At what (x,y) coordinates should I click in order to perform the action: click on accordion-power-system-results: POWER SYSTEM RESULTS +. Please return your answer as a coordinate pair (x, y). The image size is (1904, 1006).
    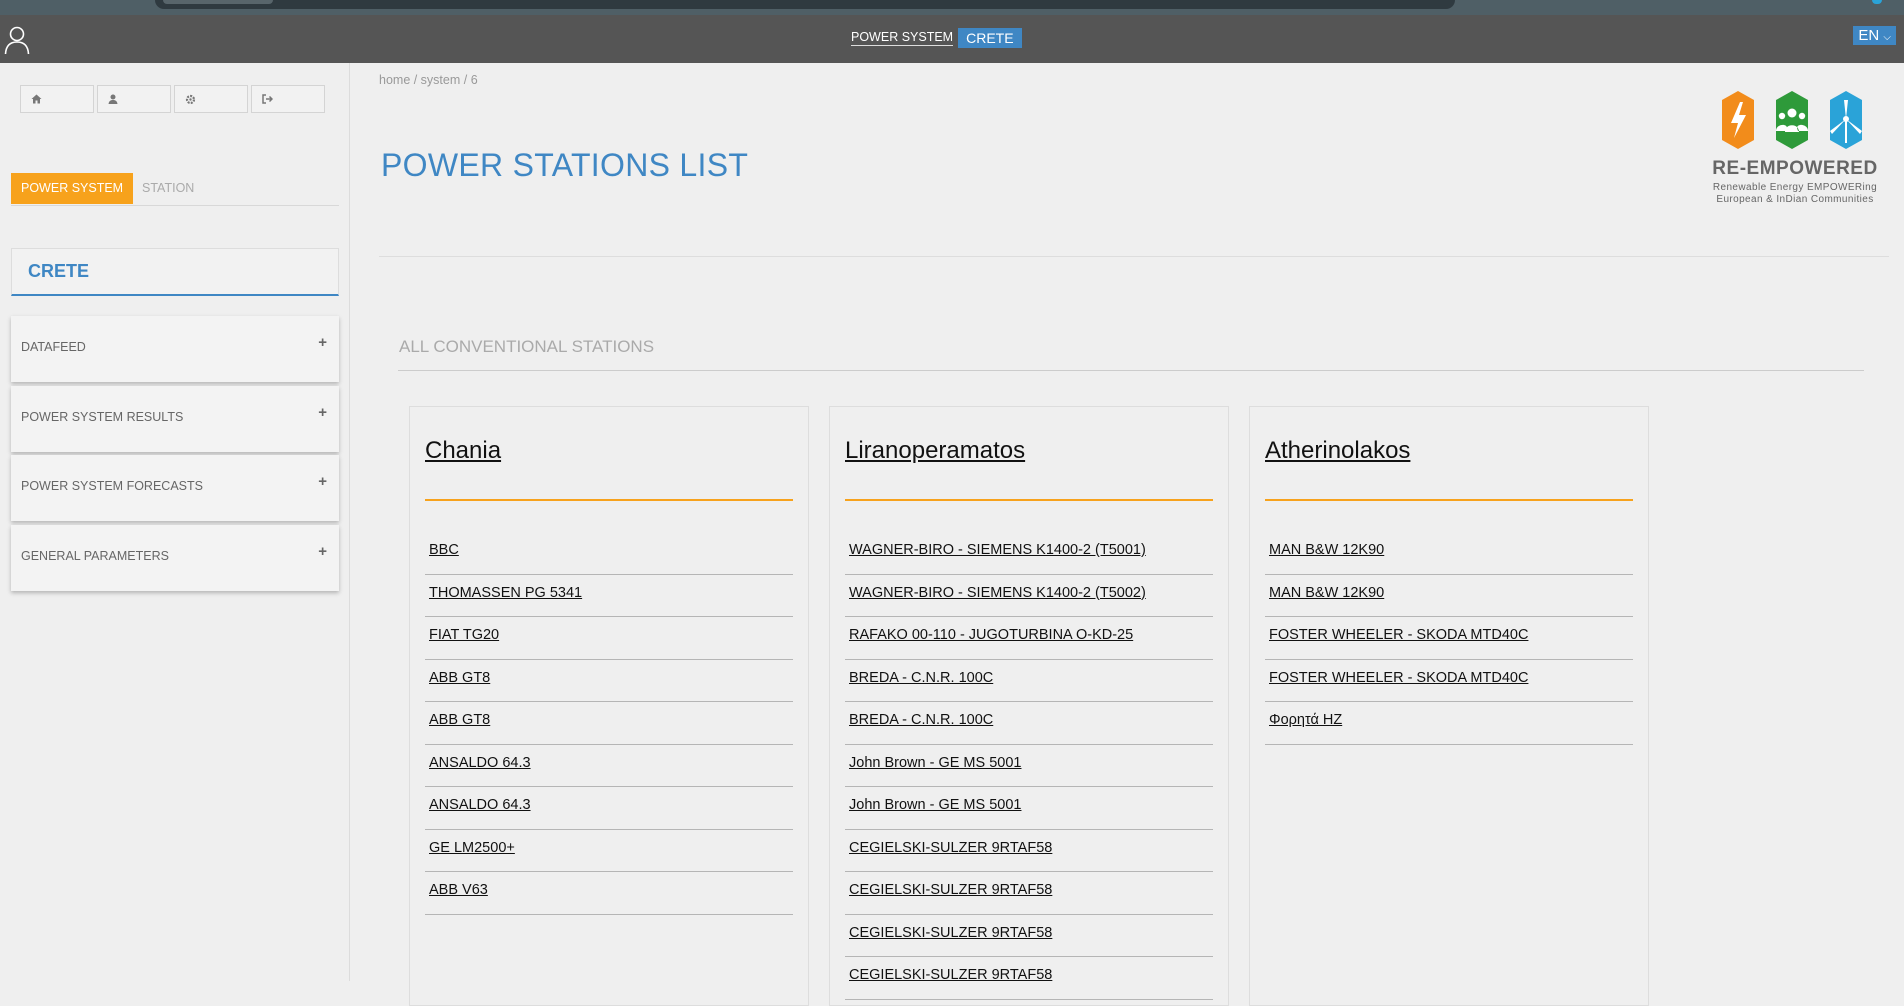
    Looking at the image, I should click on (175, 419).